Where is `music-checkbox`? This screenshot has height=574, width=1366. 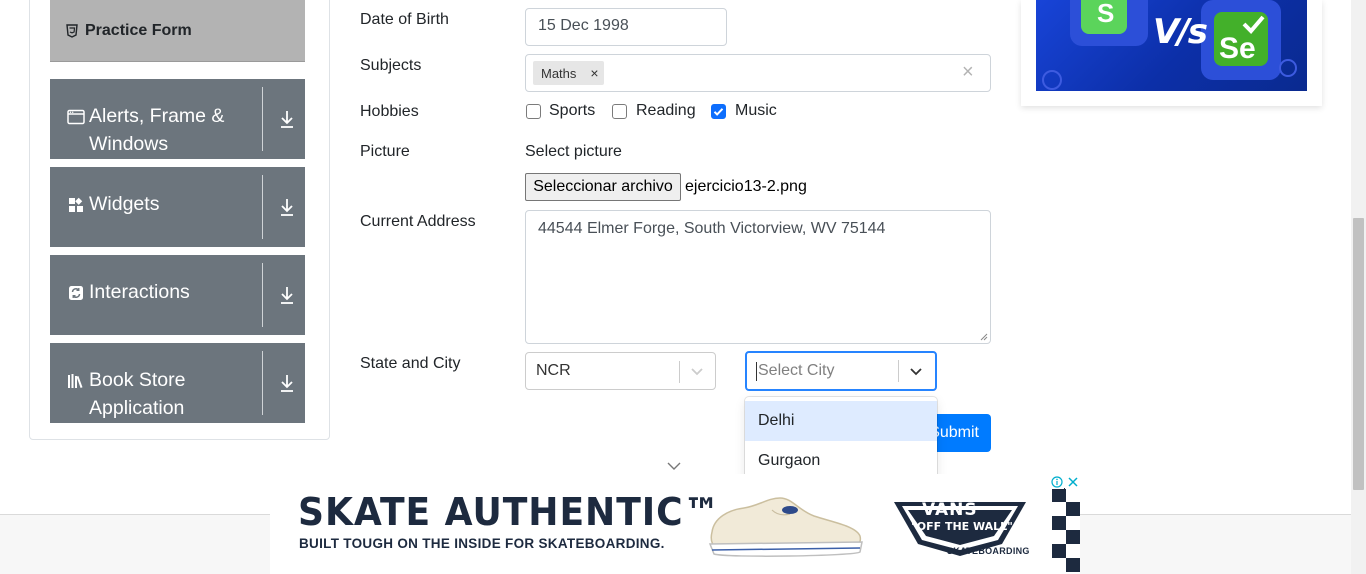 music-checkbox is located at coordinates (718, 111).